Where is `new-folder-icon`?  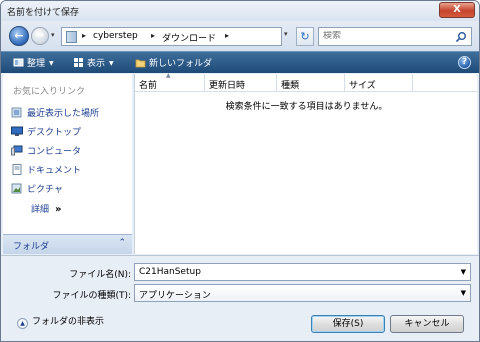 new-folder-icon is located at coordinates (140, 63).